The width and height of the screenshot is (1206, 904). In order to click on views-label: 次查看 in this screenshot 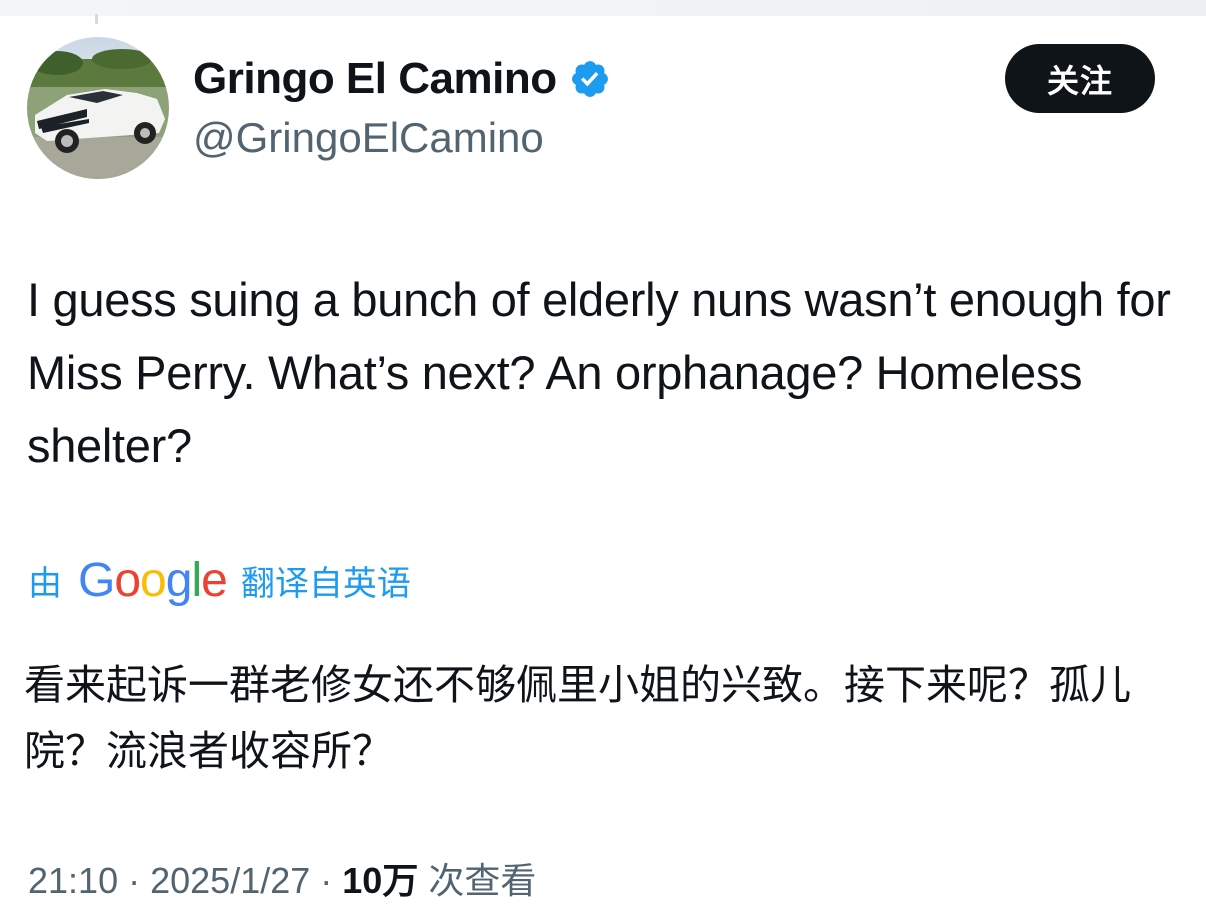, I will do `click(482, 880)`.